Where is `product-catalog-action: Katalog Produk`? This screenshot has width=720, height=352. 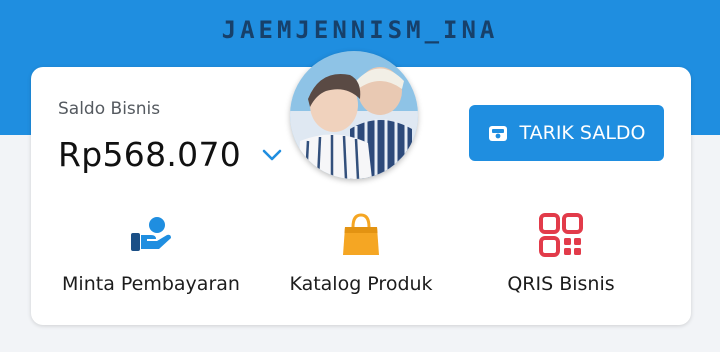 product-catalog-action: Katalog Produk is located at coordinates (361, 257).